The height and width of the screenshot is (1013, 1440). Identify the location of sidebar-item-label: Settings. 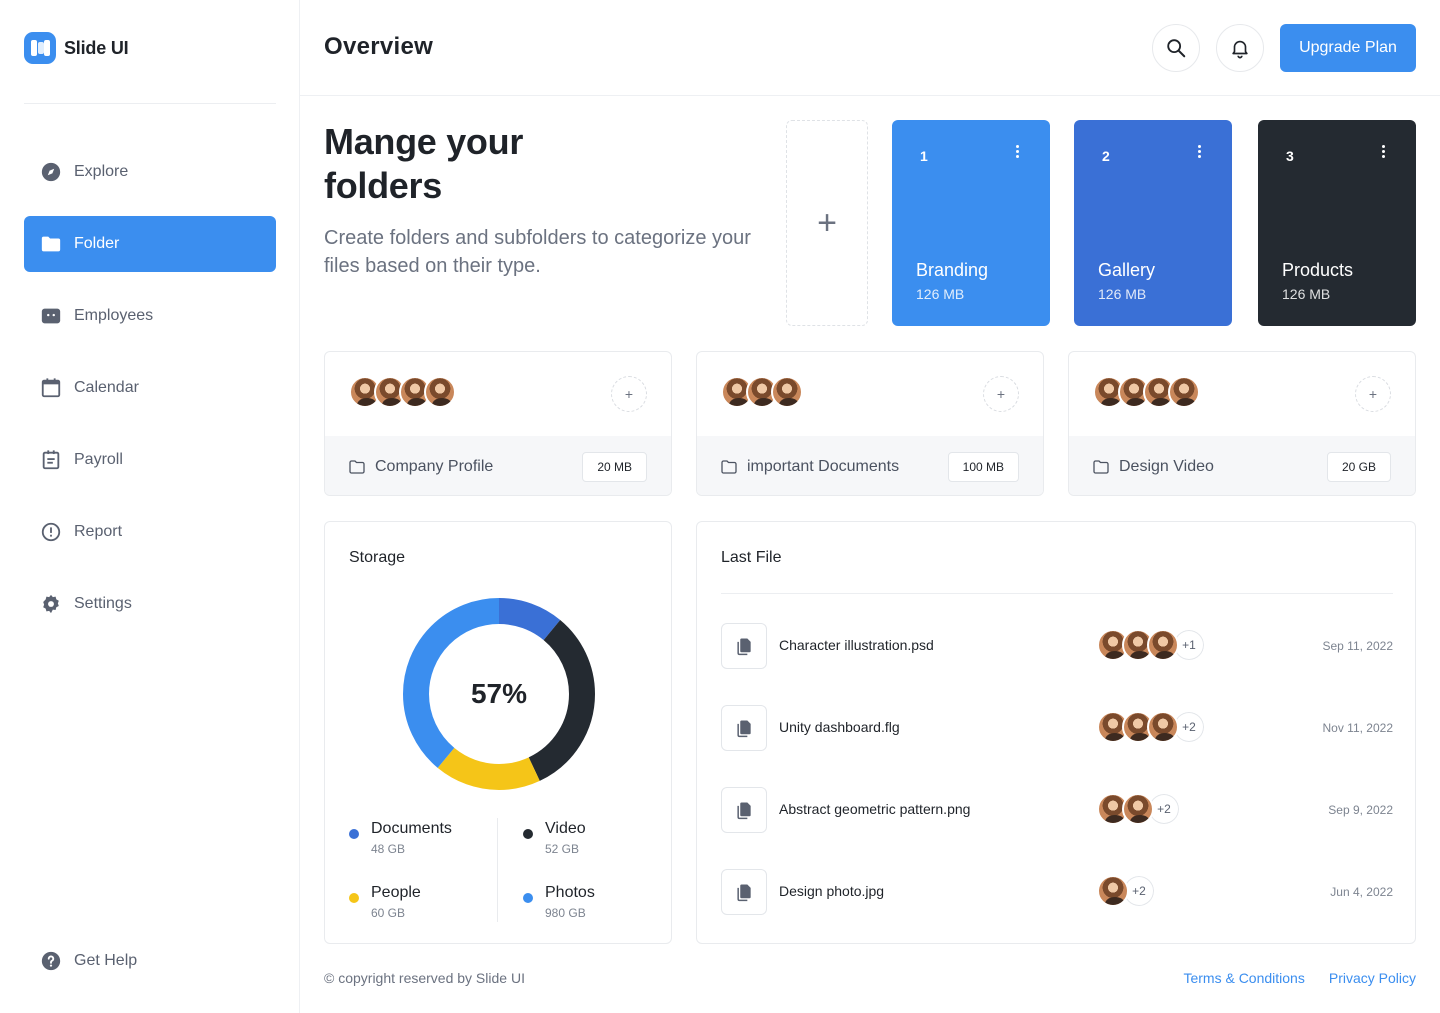
(103, 603).